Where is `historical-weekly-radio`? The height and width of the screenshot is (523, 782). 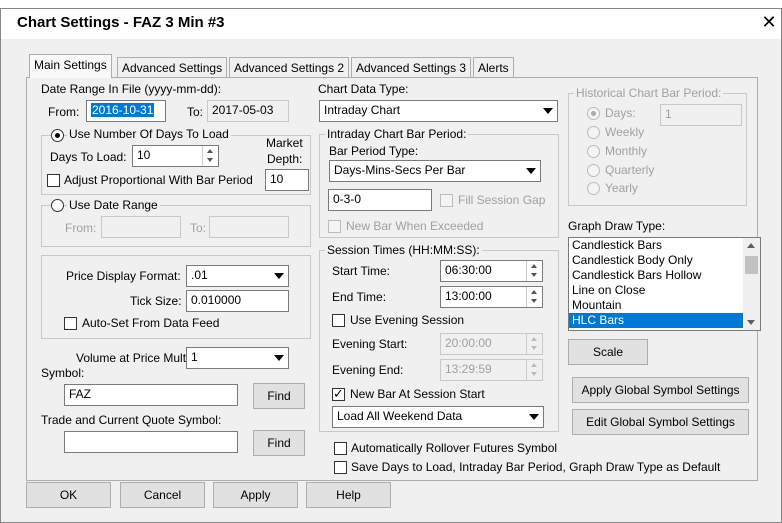 historical-weekly-radio is located at coordinates (593, 132).